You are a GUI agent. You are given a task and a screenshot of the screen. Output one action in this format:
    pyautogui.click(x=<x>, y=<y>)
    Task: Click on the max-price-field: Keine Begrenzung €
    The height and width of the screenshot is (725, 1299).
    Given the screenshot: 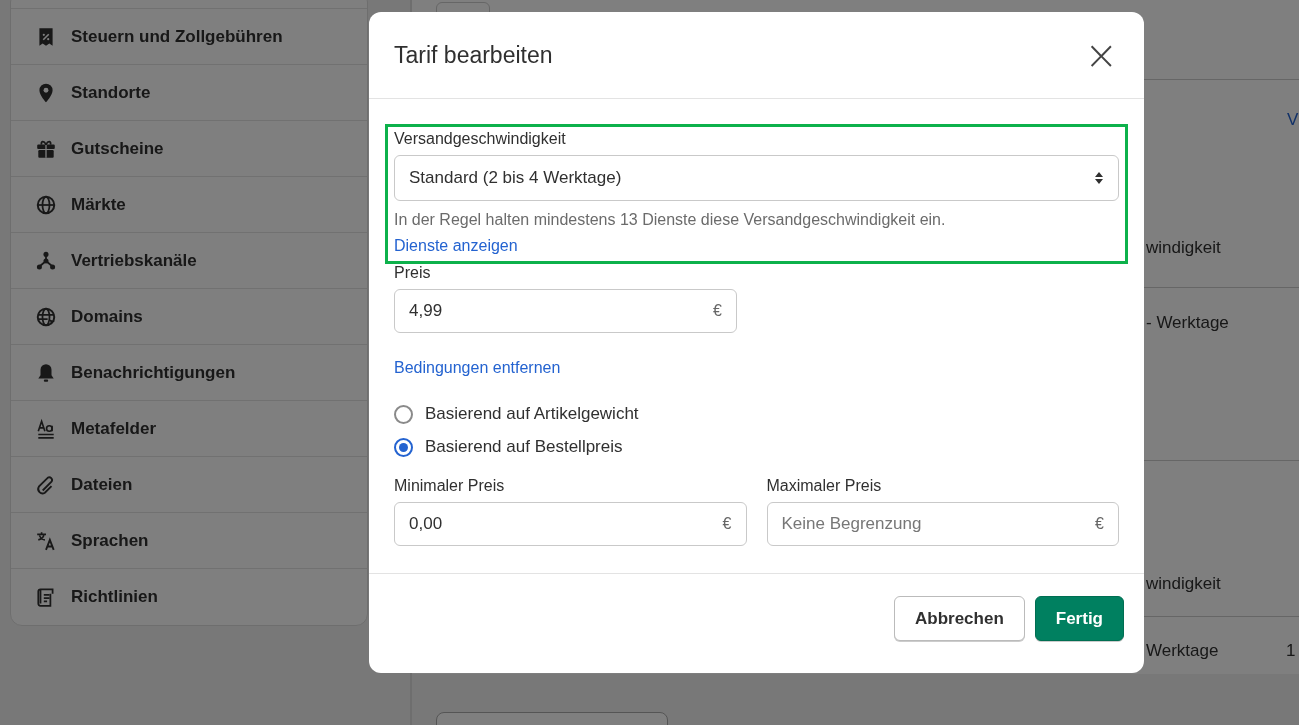 What is the action you would take?
    pyautogui.click(x=942, y=524)
    